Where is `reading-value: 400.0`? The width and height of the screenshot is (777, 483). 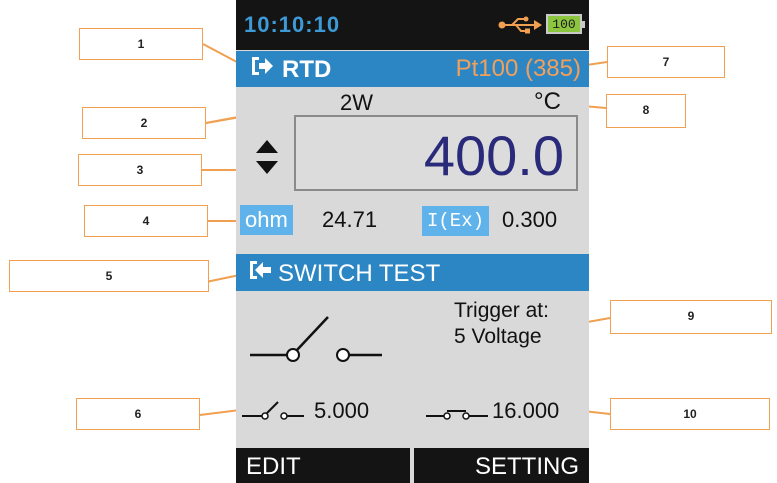
reading-value: 400.0 is located at coordinates (493, 155).